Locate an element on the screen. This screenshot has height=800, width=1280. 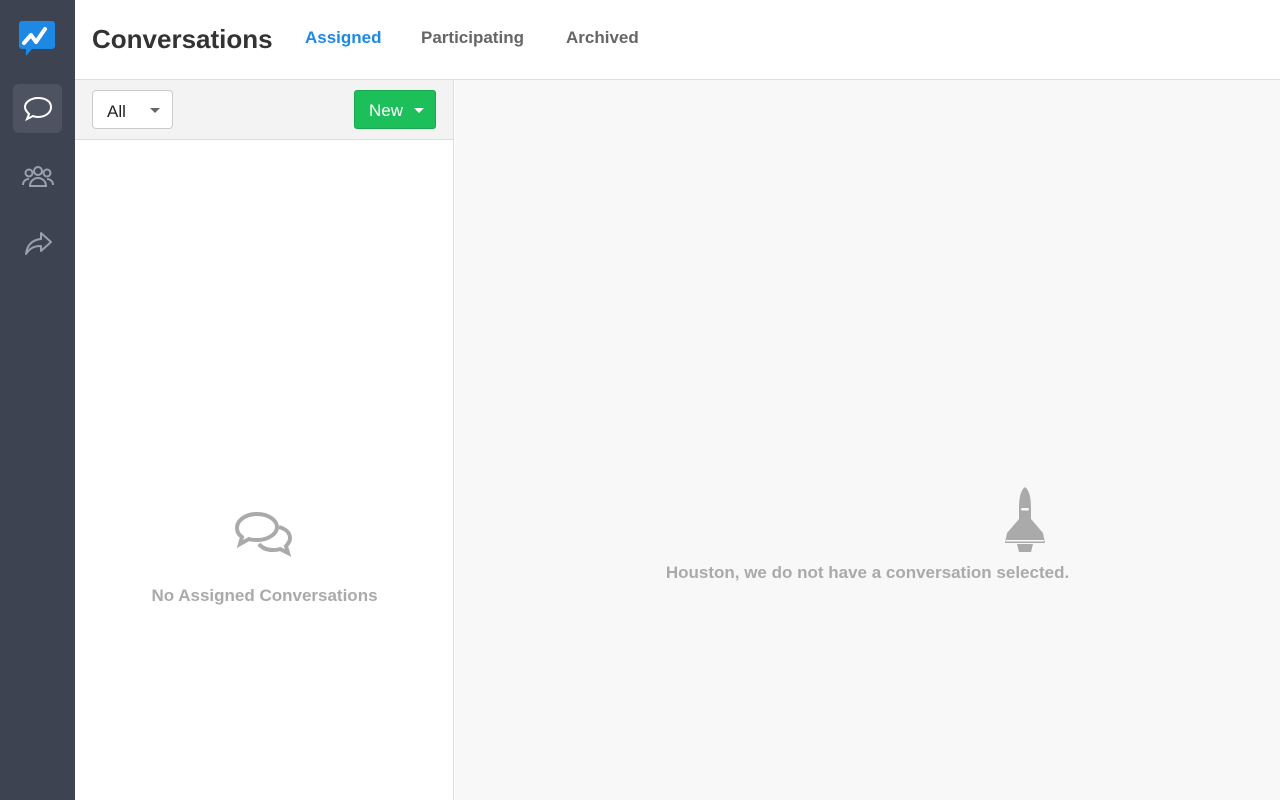
new-button-label: New is located at coordinates (386, 110).